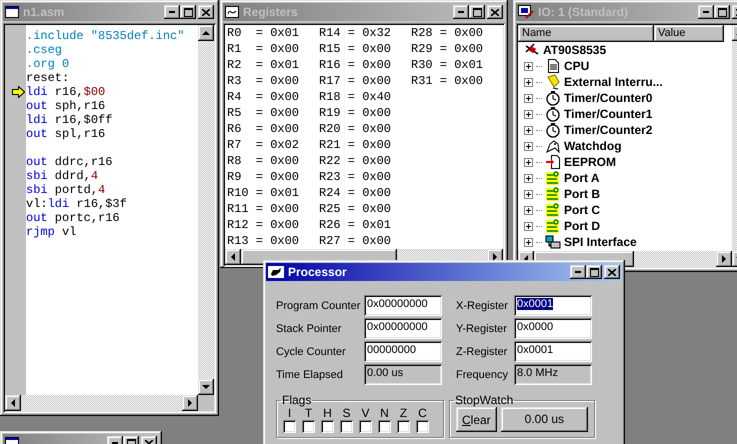 This screenshot has height=444, width=737. What do you see at coordinates (574, 50) in the screenshot?
I see `tree-item: AT90S8535` at bounding box center [574, 50].